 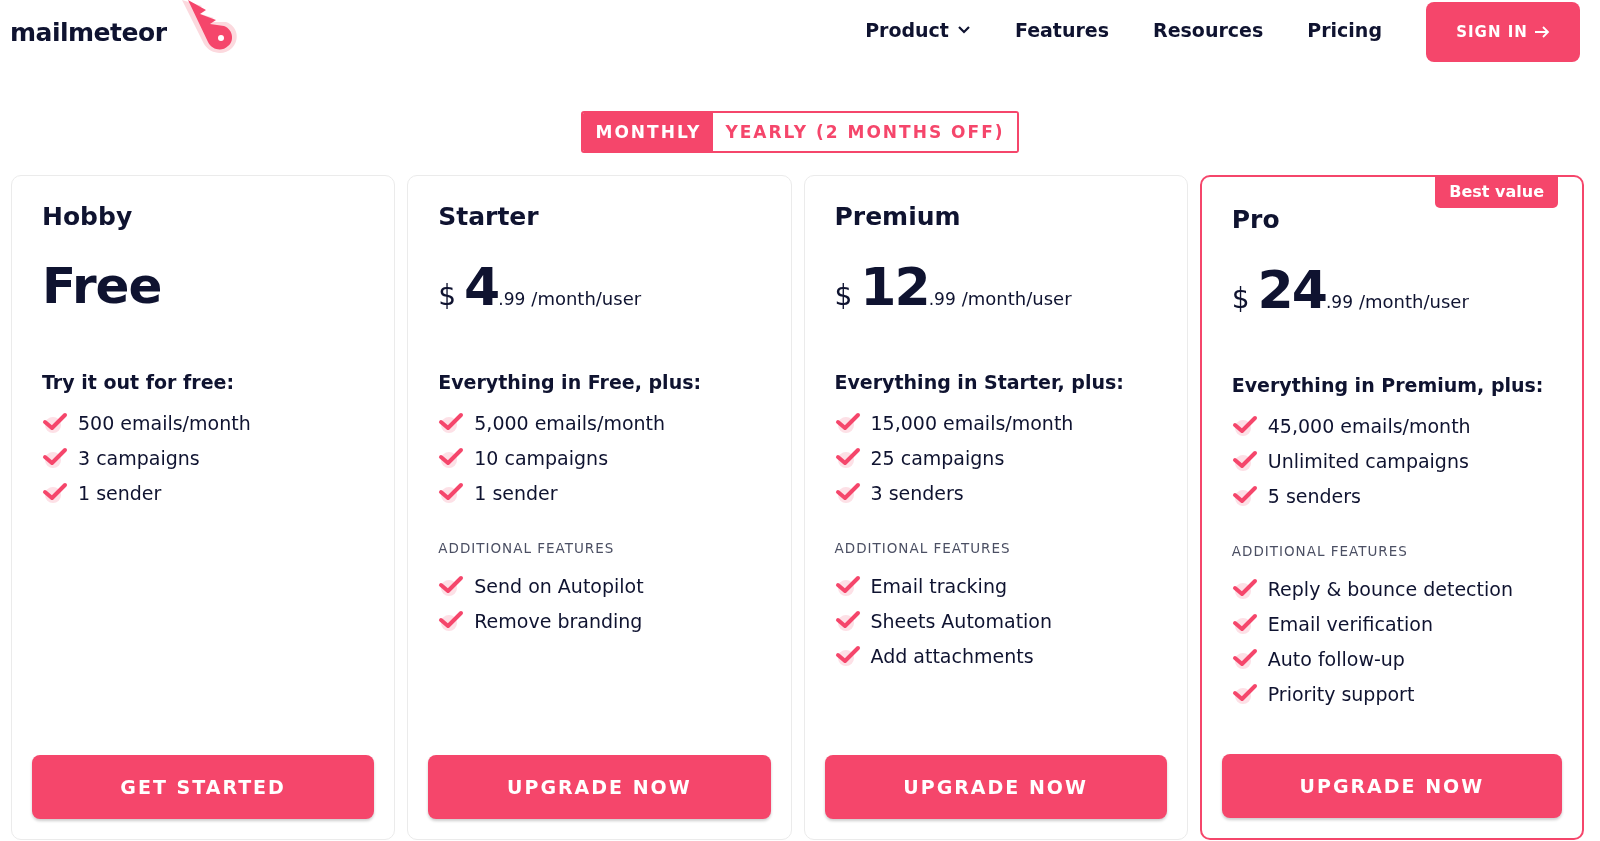 What do you see at coordinates (570, 382) in the screenshot?
I see `plan-intro: Everything in Free, plus:` at bounding box center [570, 382].